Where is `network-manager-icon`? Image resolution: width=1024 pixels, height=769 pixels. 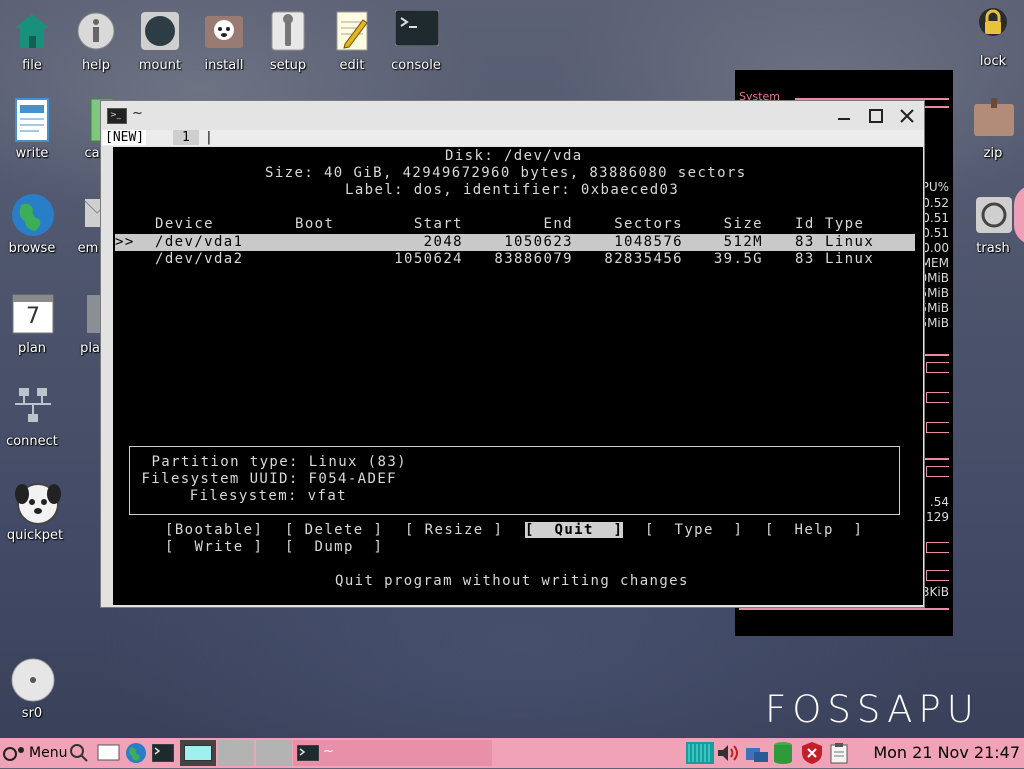 network-manager-icon is located at coordinates (757, 753).